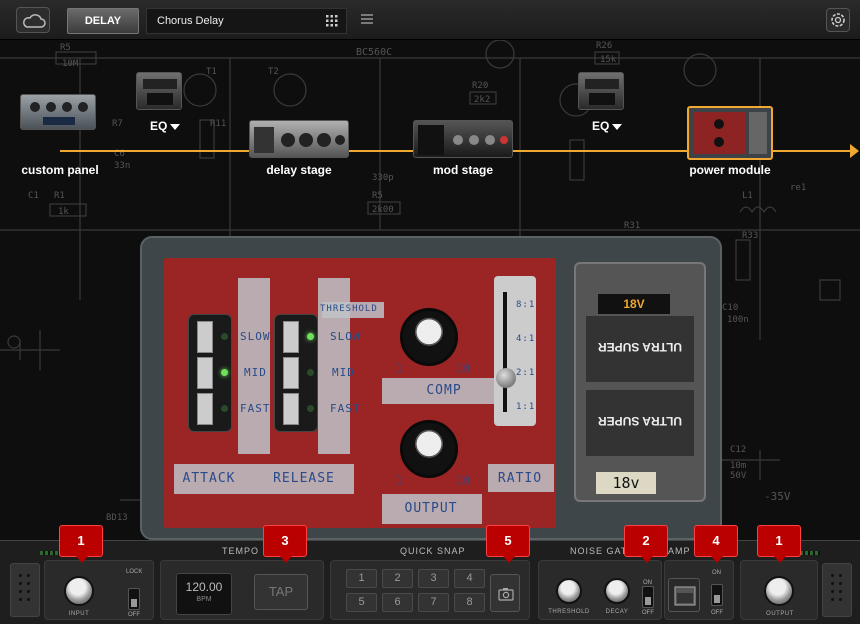  What do you see at coordinates (777, 496) in the screenshot?
I see `schematic-voltage: -35V` at bounding box center [777, 496].